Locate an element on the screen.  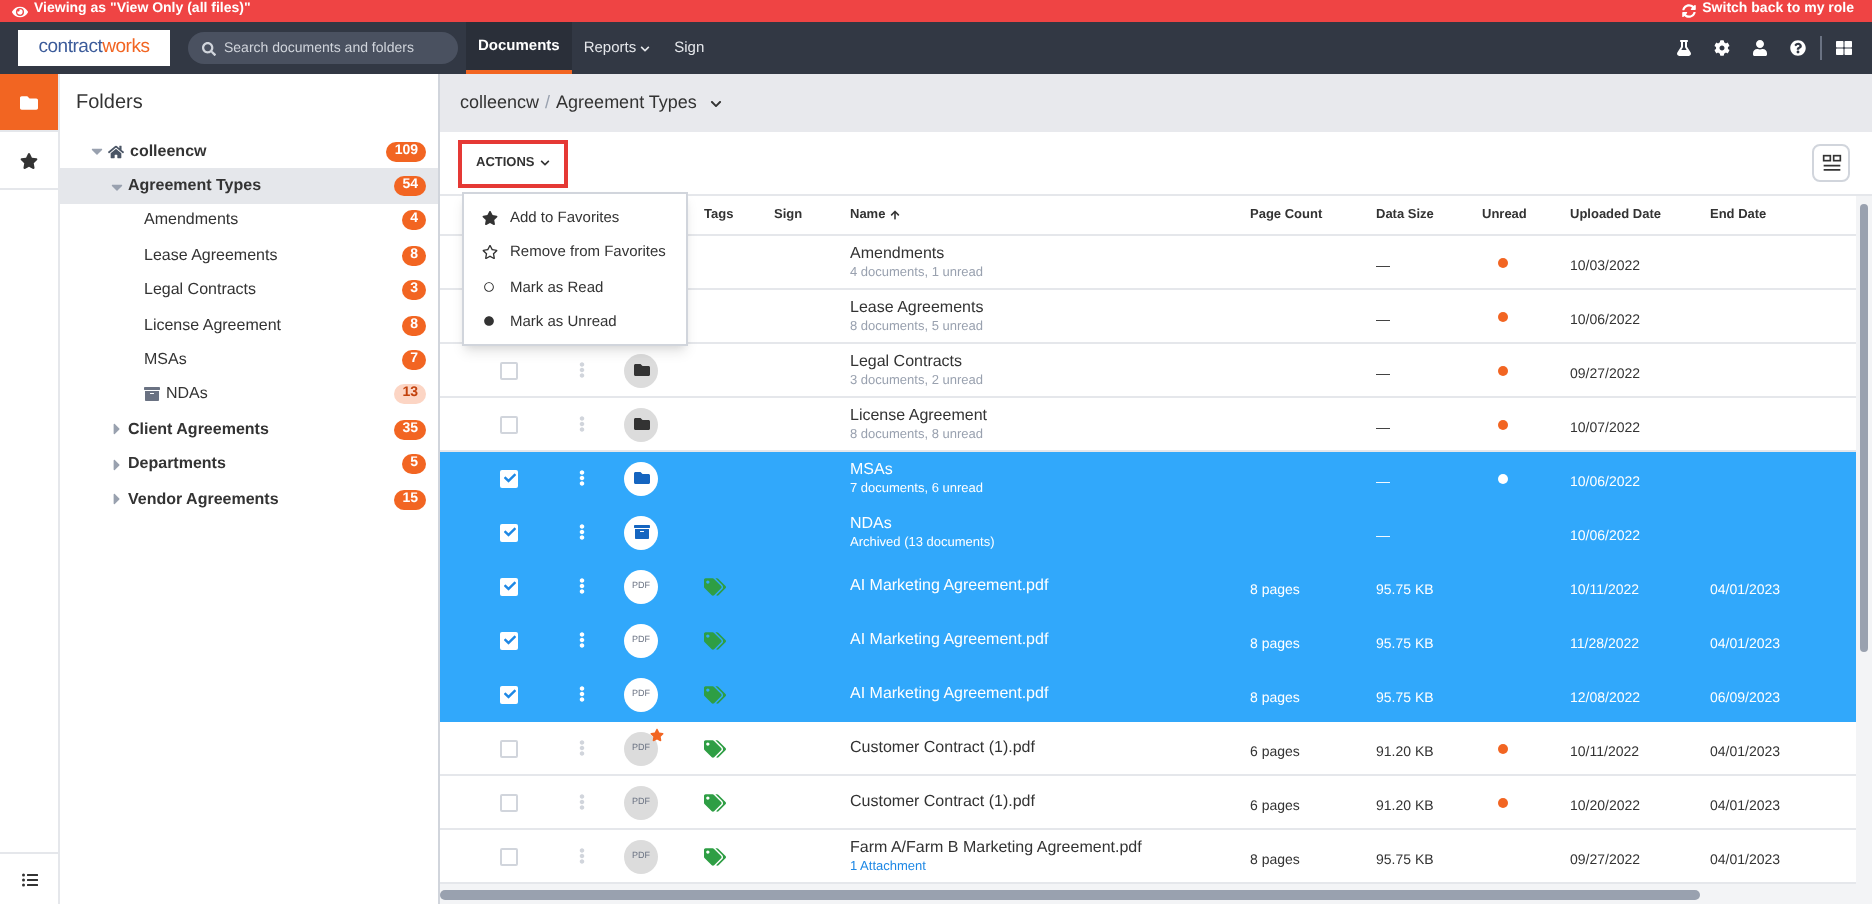
panel-title: Folders is located at coordinates (109, 104).